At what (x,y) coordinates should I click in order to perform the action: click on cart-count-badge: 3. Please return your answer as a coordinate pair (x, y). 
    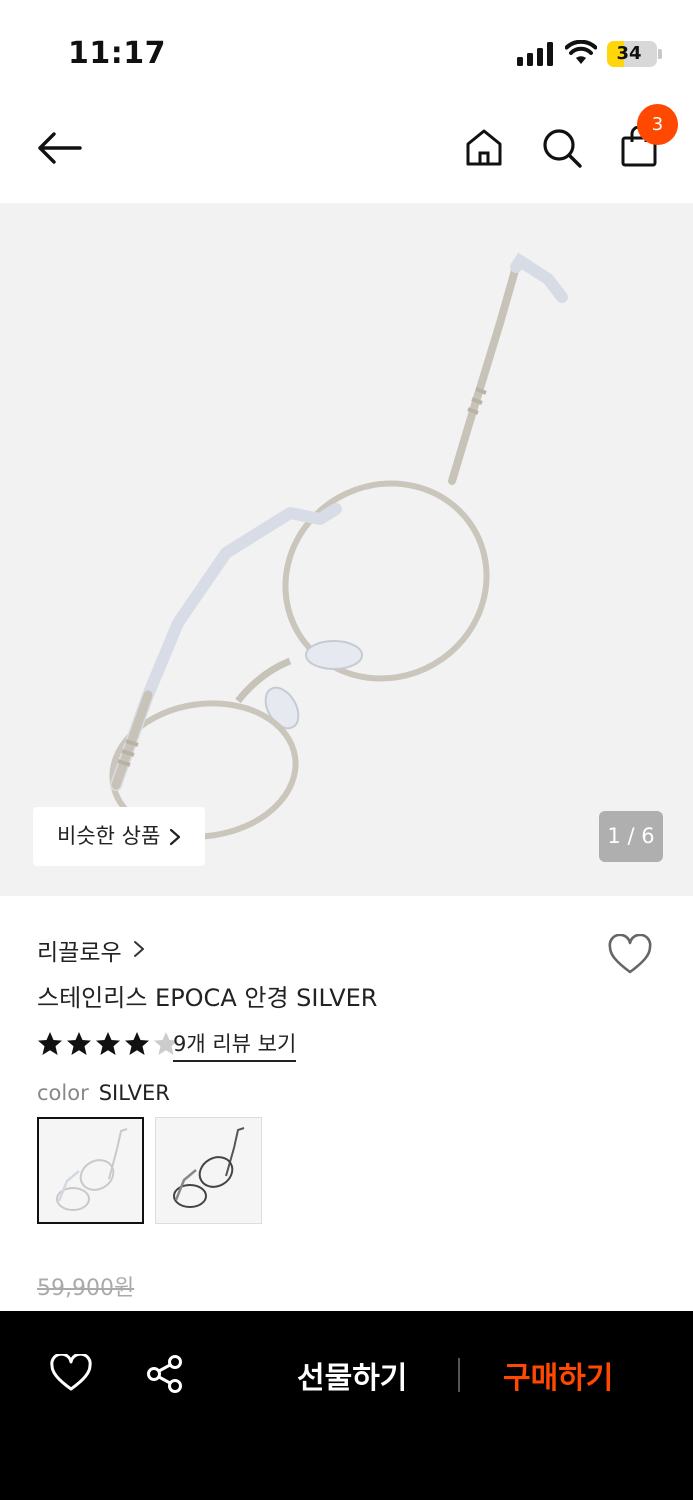
    Looking at the image, I should click on (657, 124).